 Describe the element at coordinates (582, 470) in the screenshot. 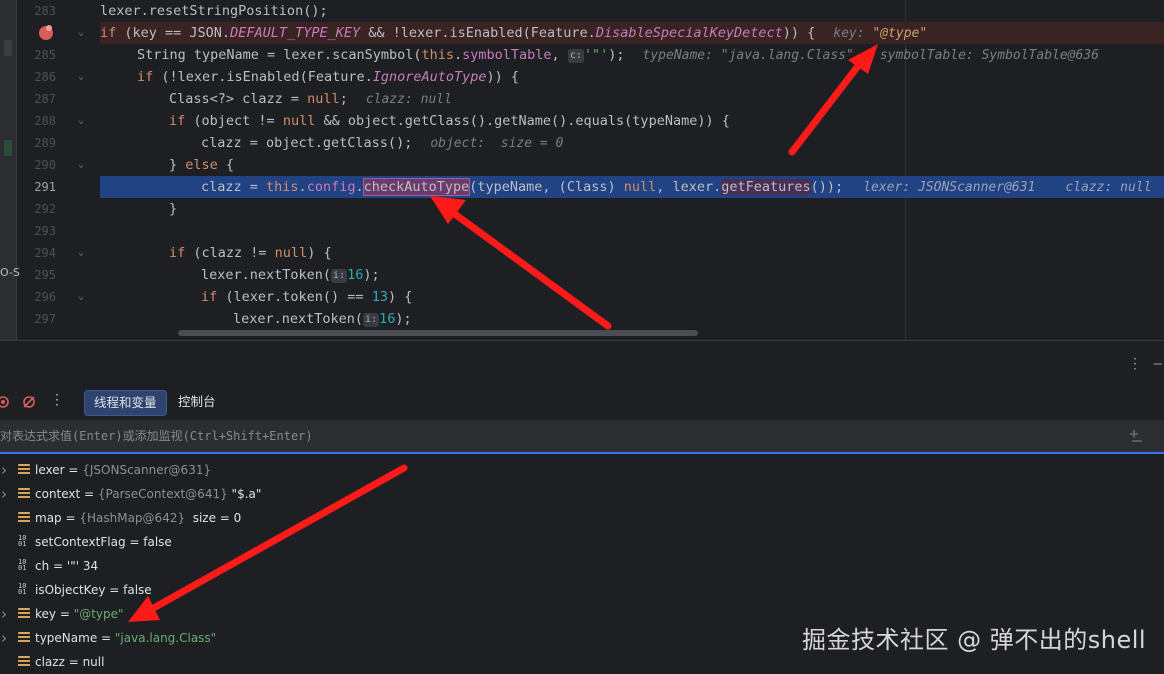

I see `variable-row: › lexer = {JSONScanner@631}` at that location.